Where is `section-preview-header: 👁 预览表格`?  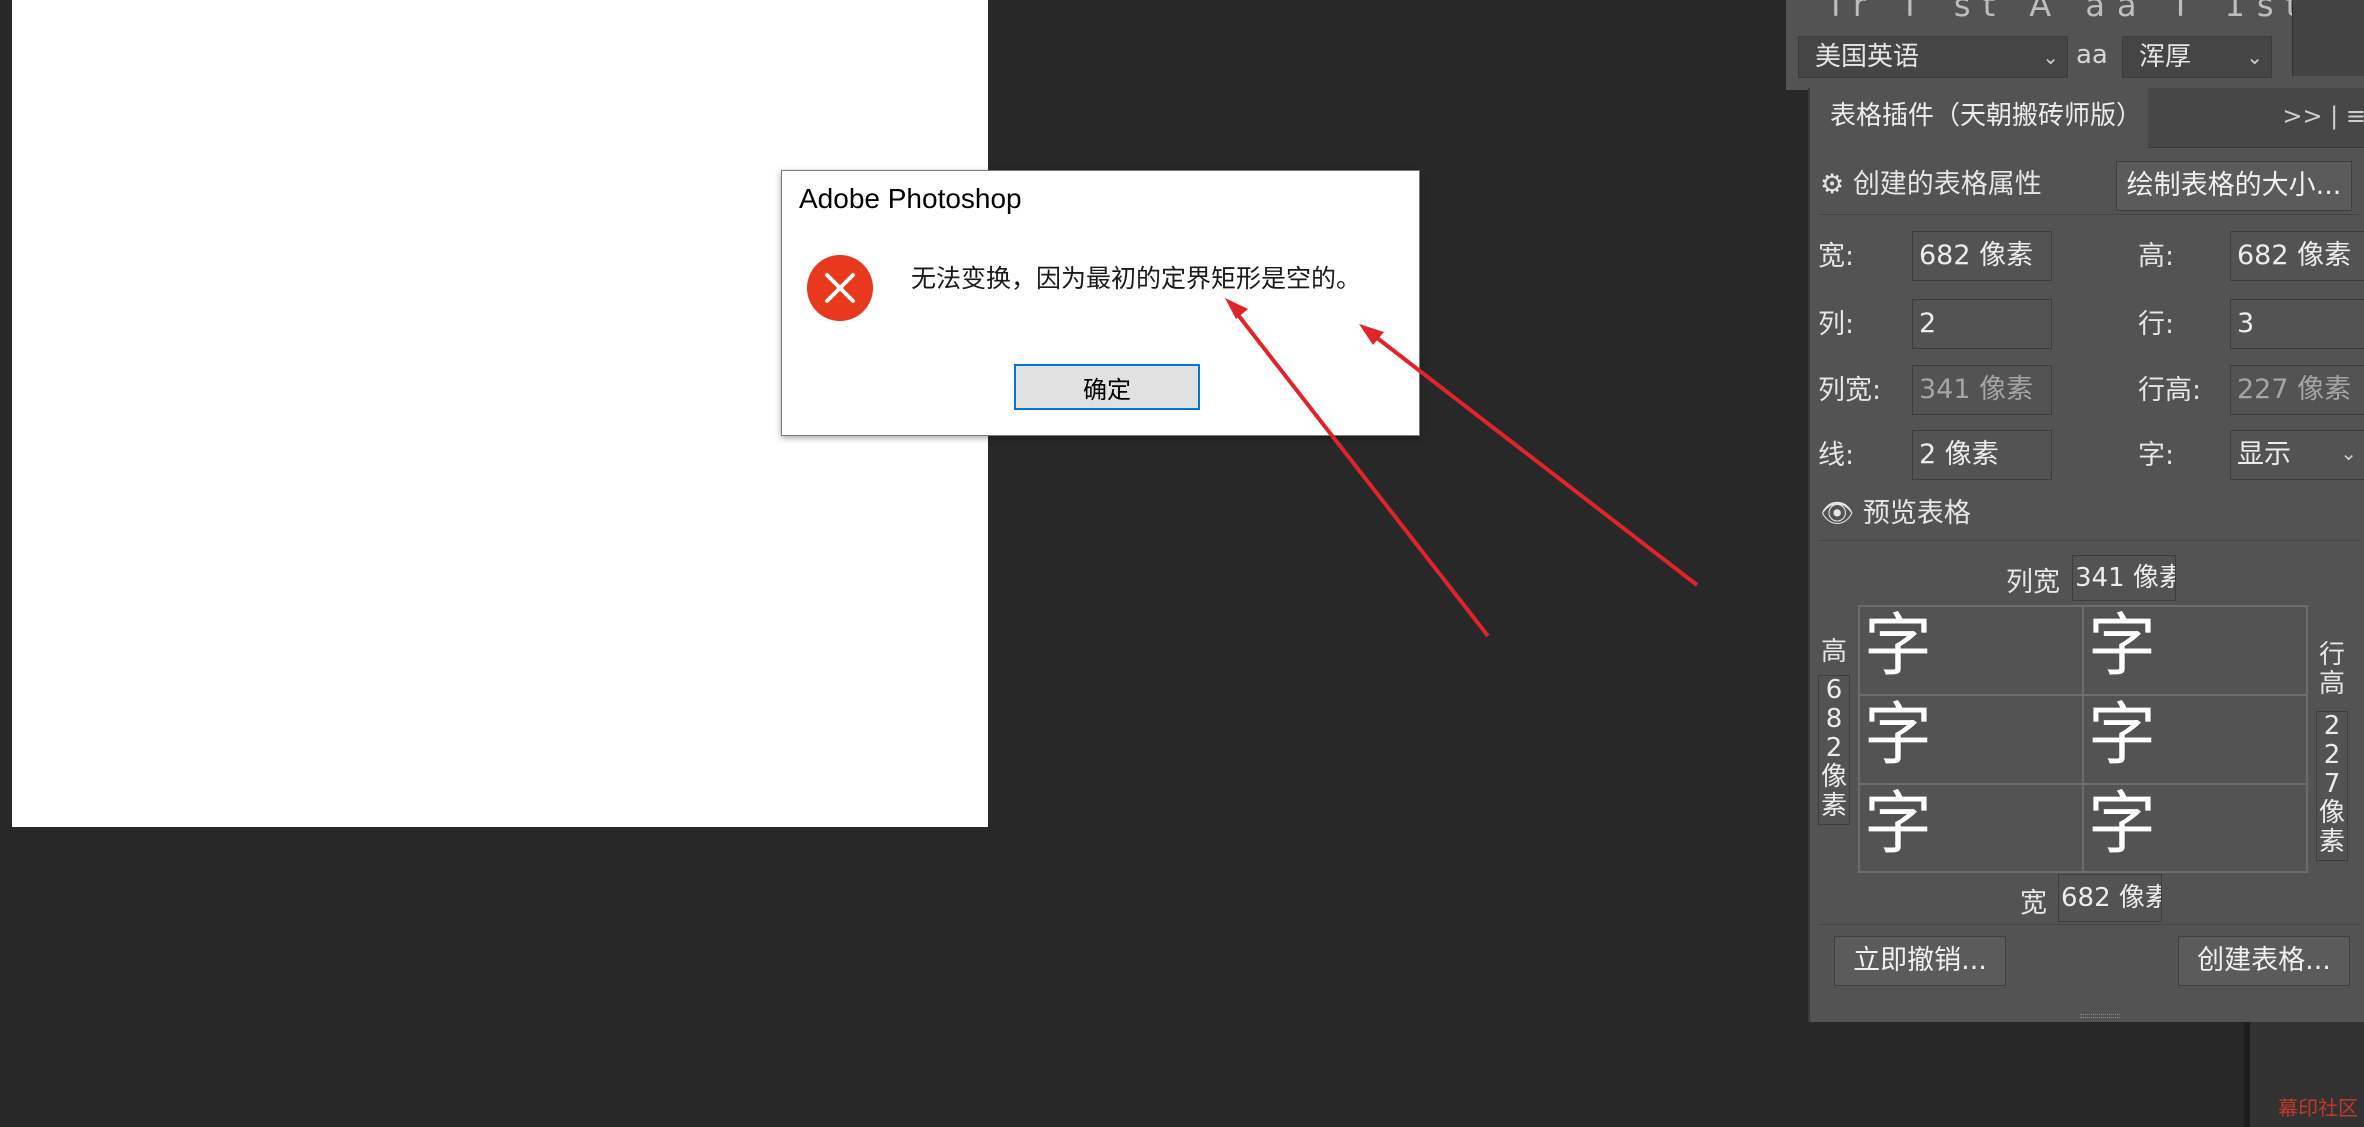
section-preview-header: 👁 预览表格 is located at coordinates (1895, 510).